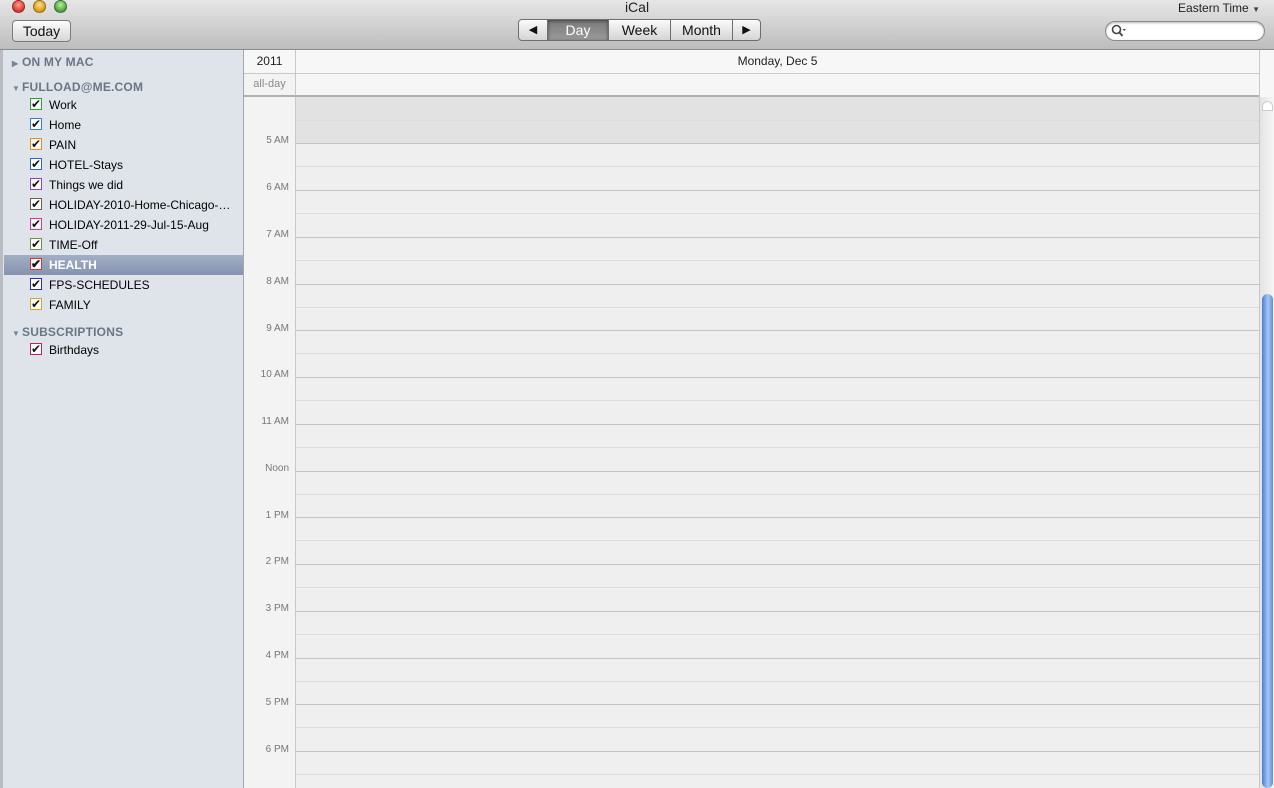  What do you see at coordinates (123, 264) in the screenshot?
I see `sidebar-item-health: HEALTH` at bounding box center [123, 264].